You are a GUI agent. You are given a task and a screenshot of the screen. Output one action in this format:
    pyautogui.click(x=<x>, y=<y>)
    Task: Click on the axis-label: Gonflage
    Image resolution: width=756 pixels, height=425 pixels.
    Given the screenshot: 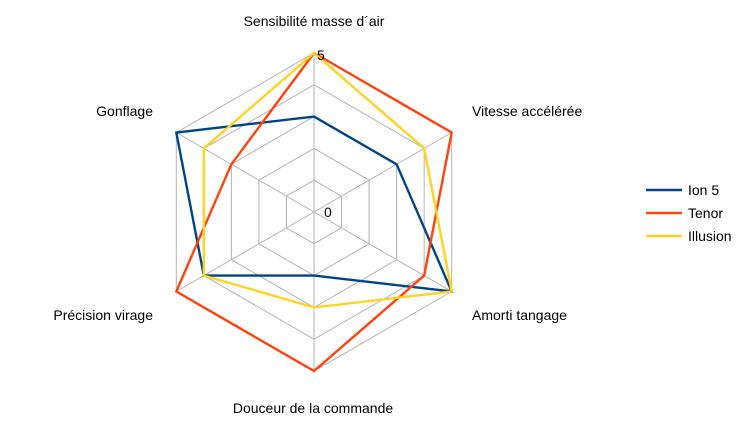 What is the action you would take?
    pyautogui.click(x=124, y=111)
    